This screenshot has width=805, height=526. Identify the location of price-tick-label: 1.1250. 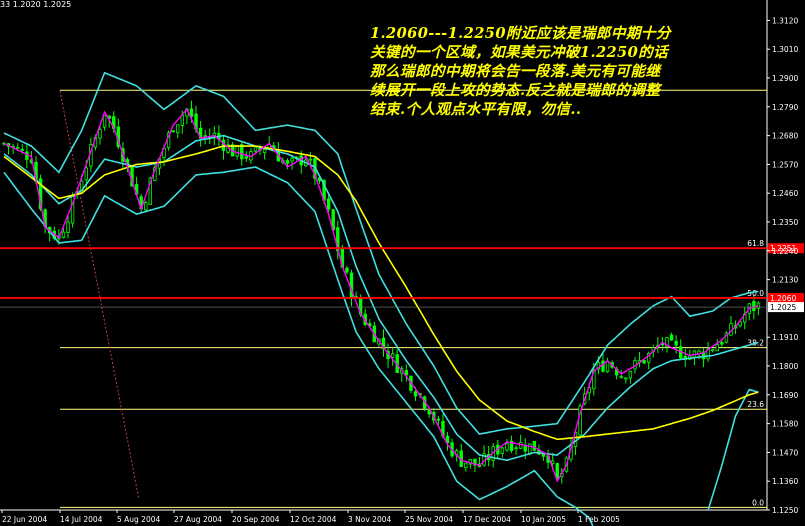
(785, 510).